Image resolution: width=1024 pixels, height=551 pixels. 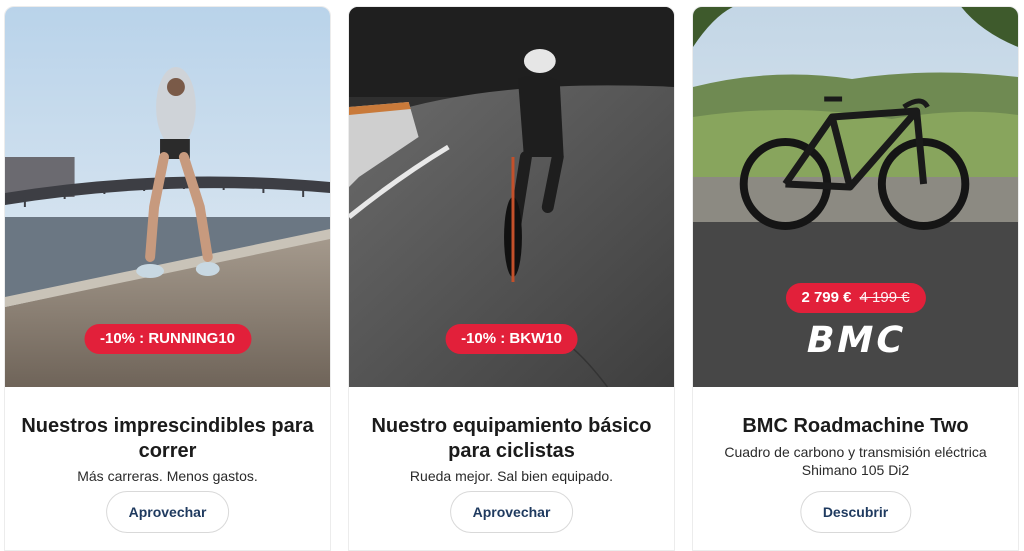 What do you see at coordinates (511, 476) in the screenshot?
I see `card-subtitle: Rueda mejor. Sal bien equipado.` at bounding box center [511, 476].